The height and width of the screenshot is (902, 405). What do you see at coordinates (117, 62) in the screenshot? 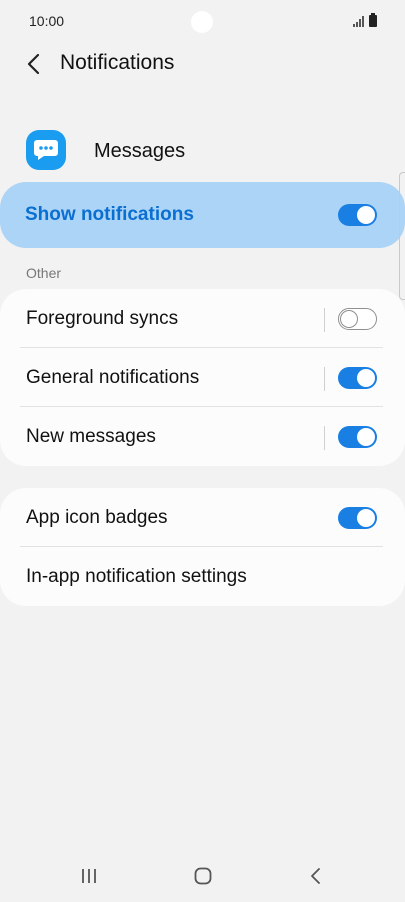
I see `page-title: Notifications` at bounding box center [117, 62].